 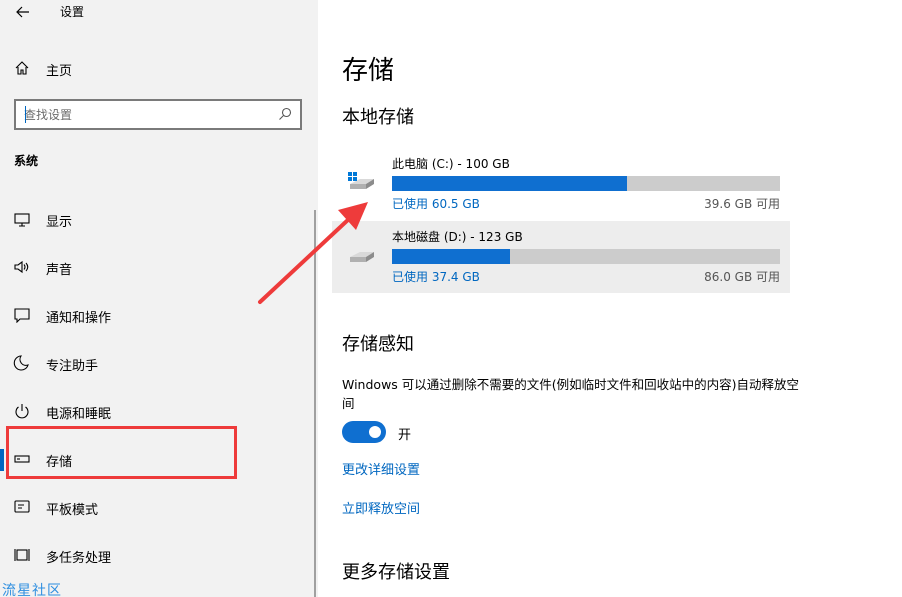 What do you see at coordinates (362, 257) in the screenshot?
I see `local-drive-icon` at bounding box center [362, 257].